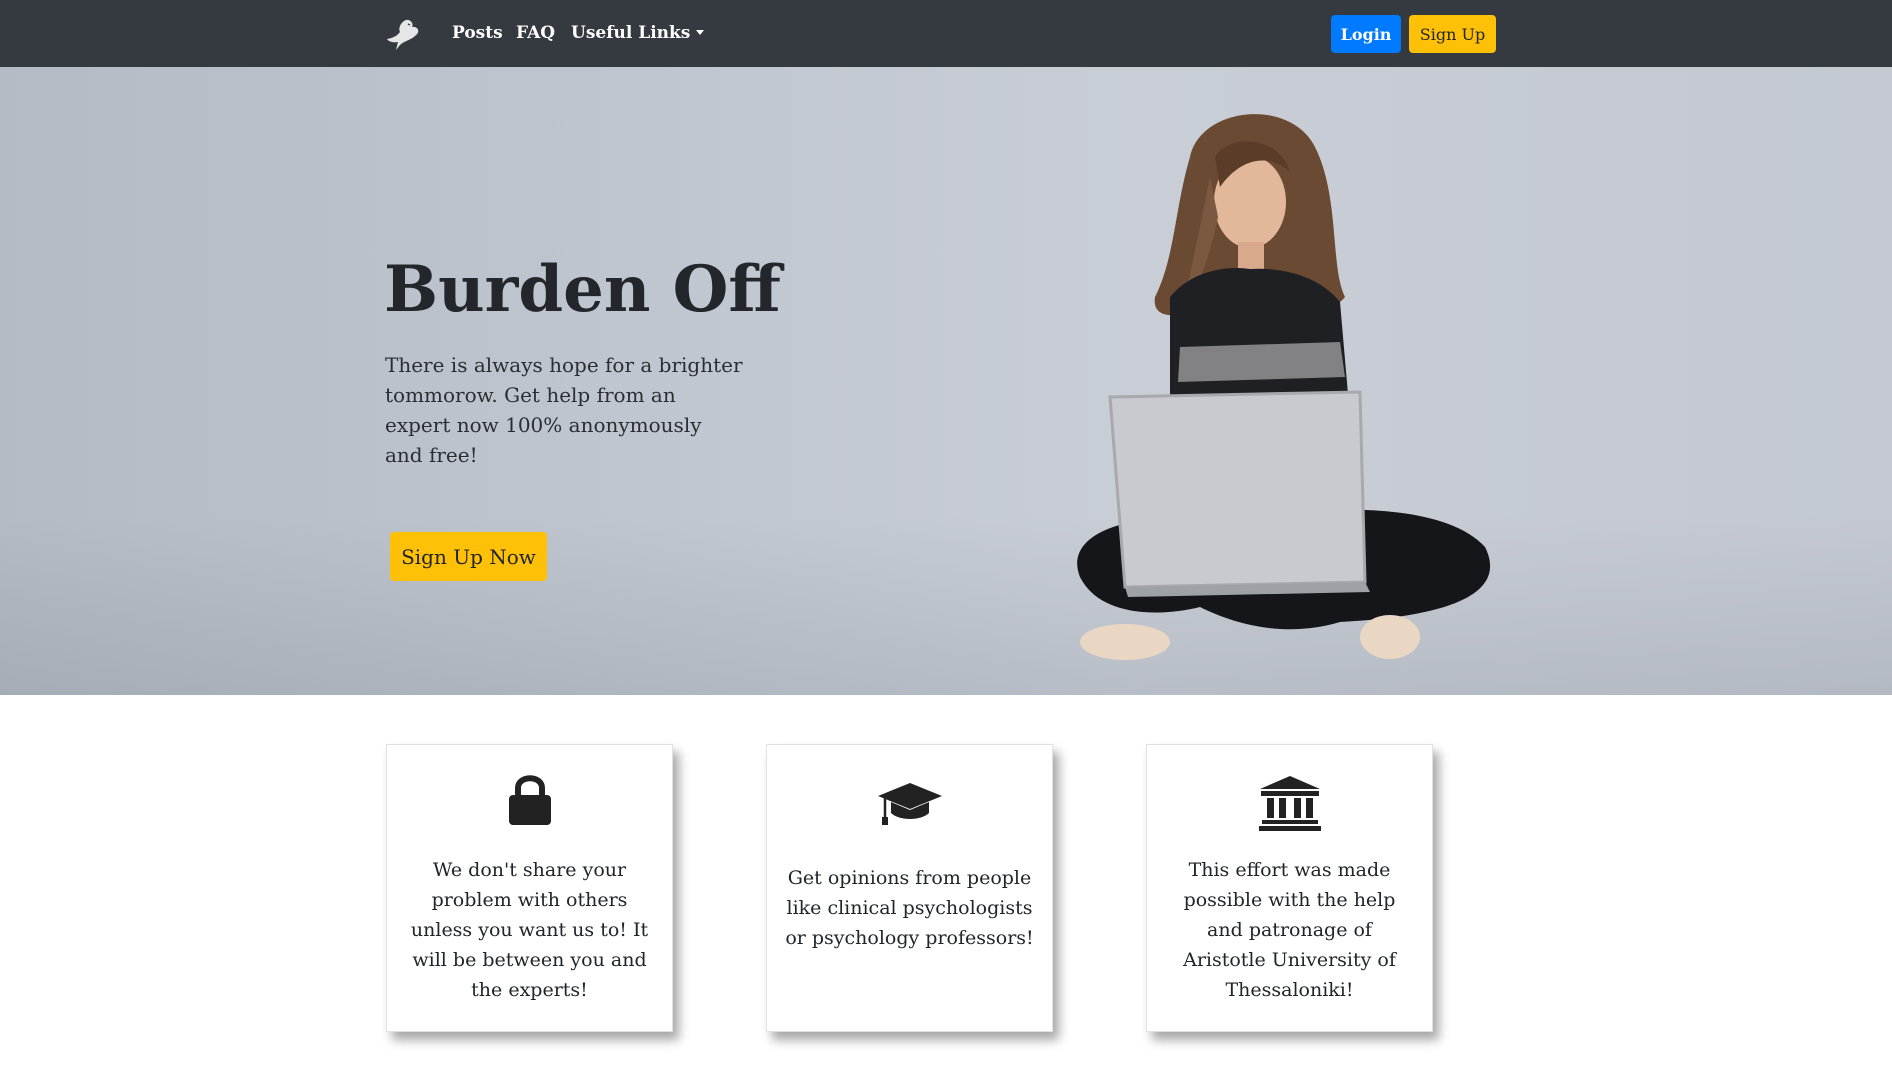 Image resolution: width=1892 pixels, height=1079 pixels. What do you see at coordinates (700, 32) in the screenshot?
I see `caret-down-icon` at bounding box center [700, 32].